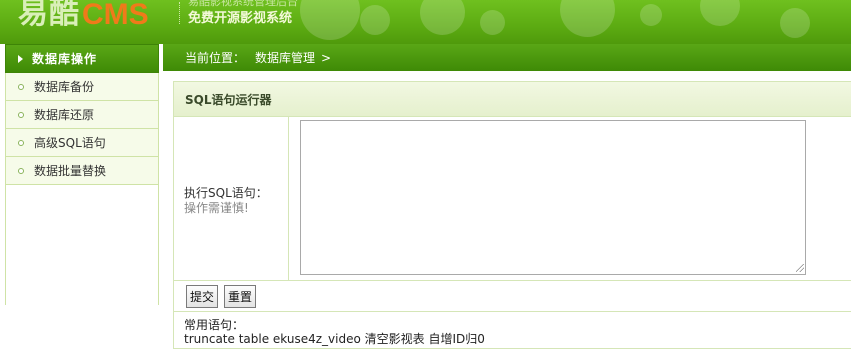 The height and width of the screenshot is (349, 851). Describe the element at coordinates (240, 296) in the screenshot. I see `reset-button: 重置` at that location.